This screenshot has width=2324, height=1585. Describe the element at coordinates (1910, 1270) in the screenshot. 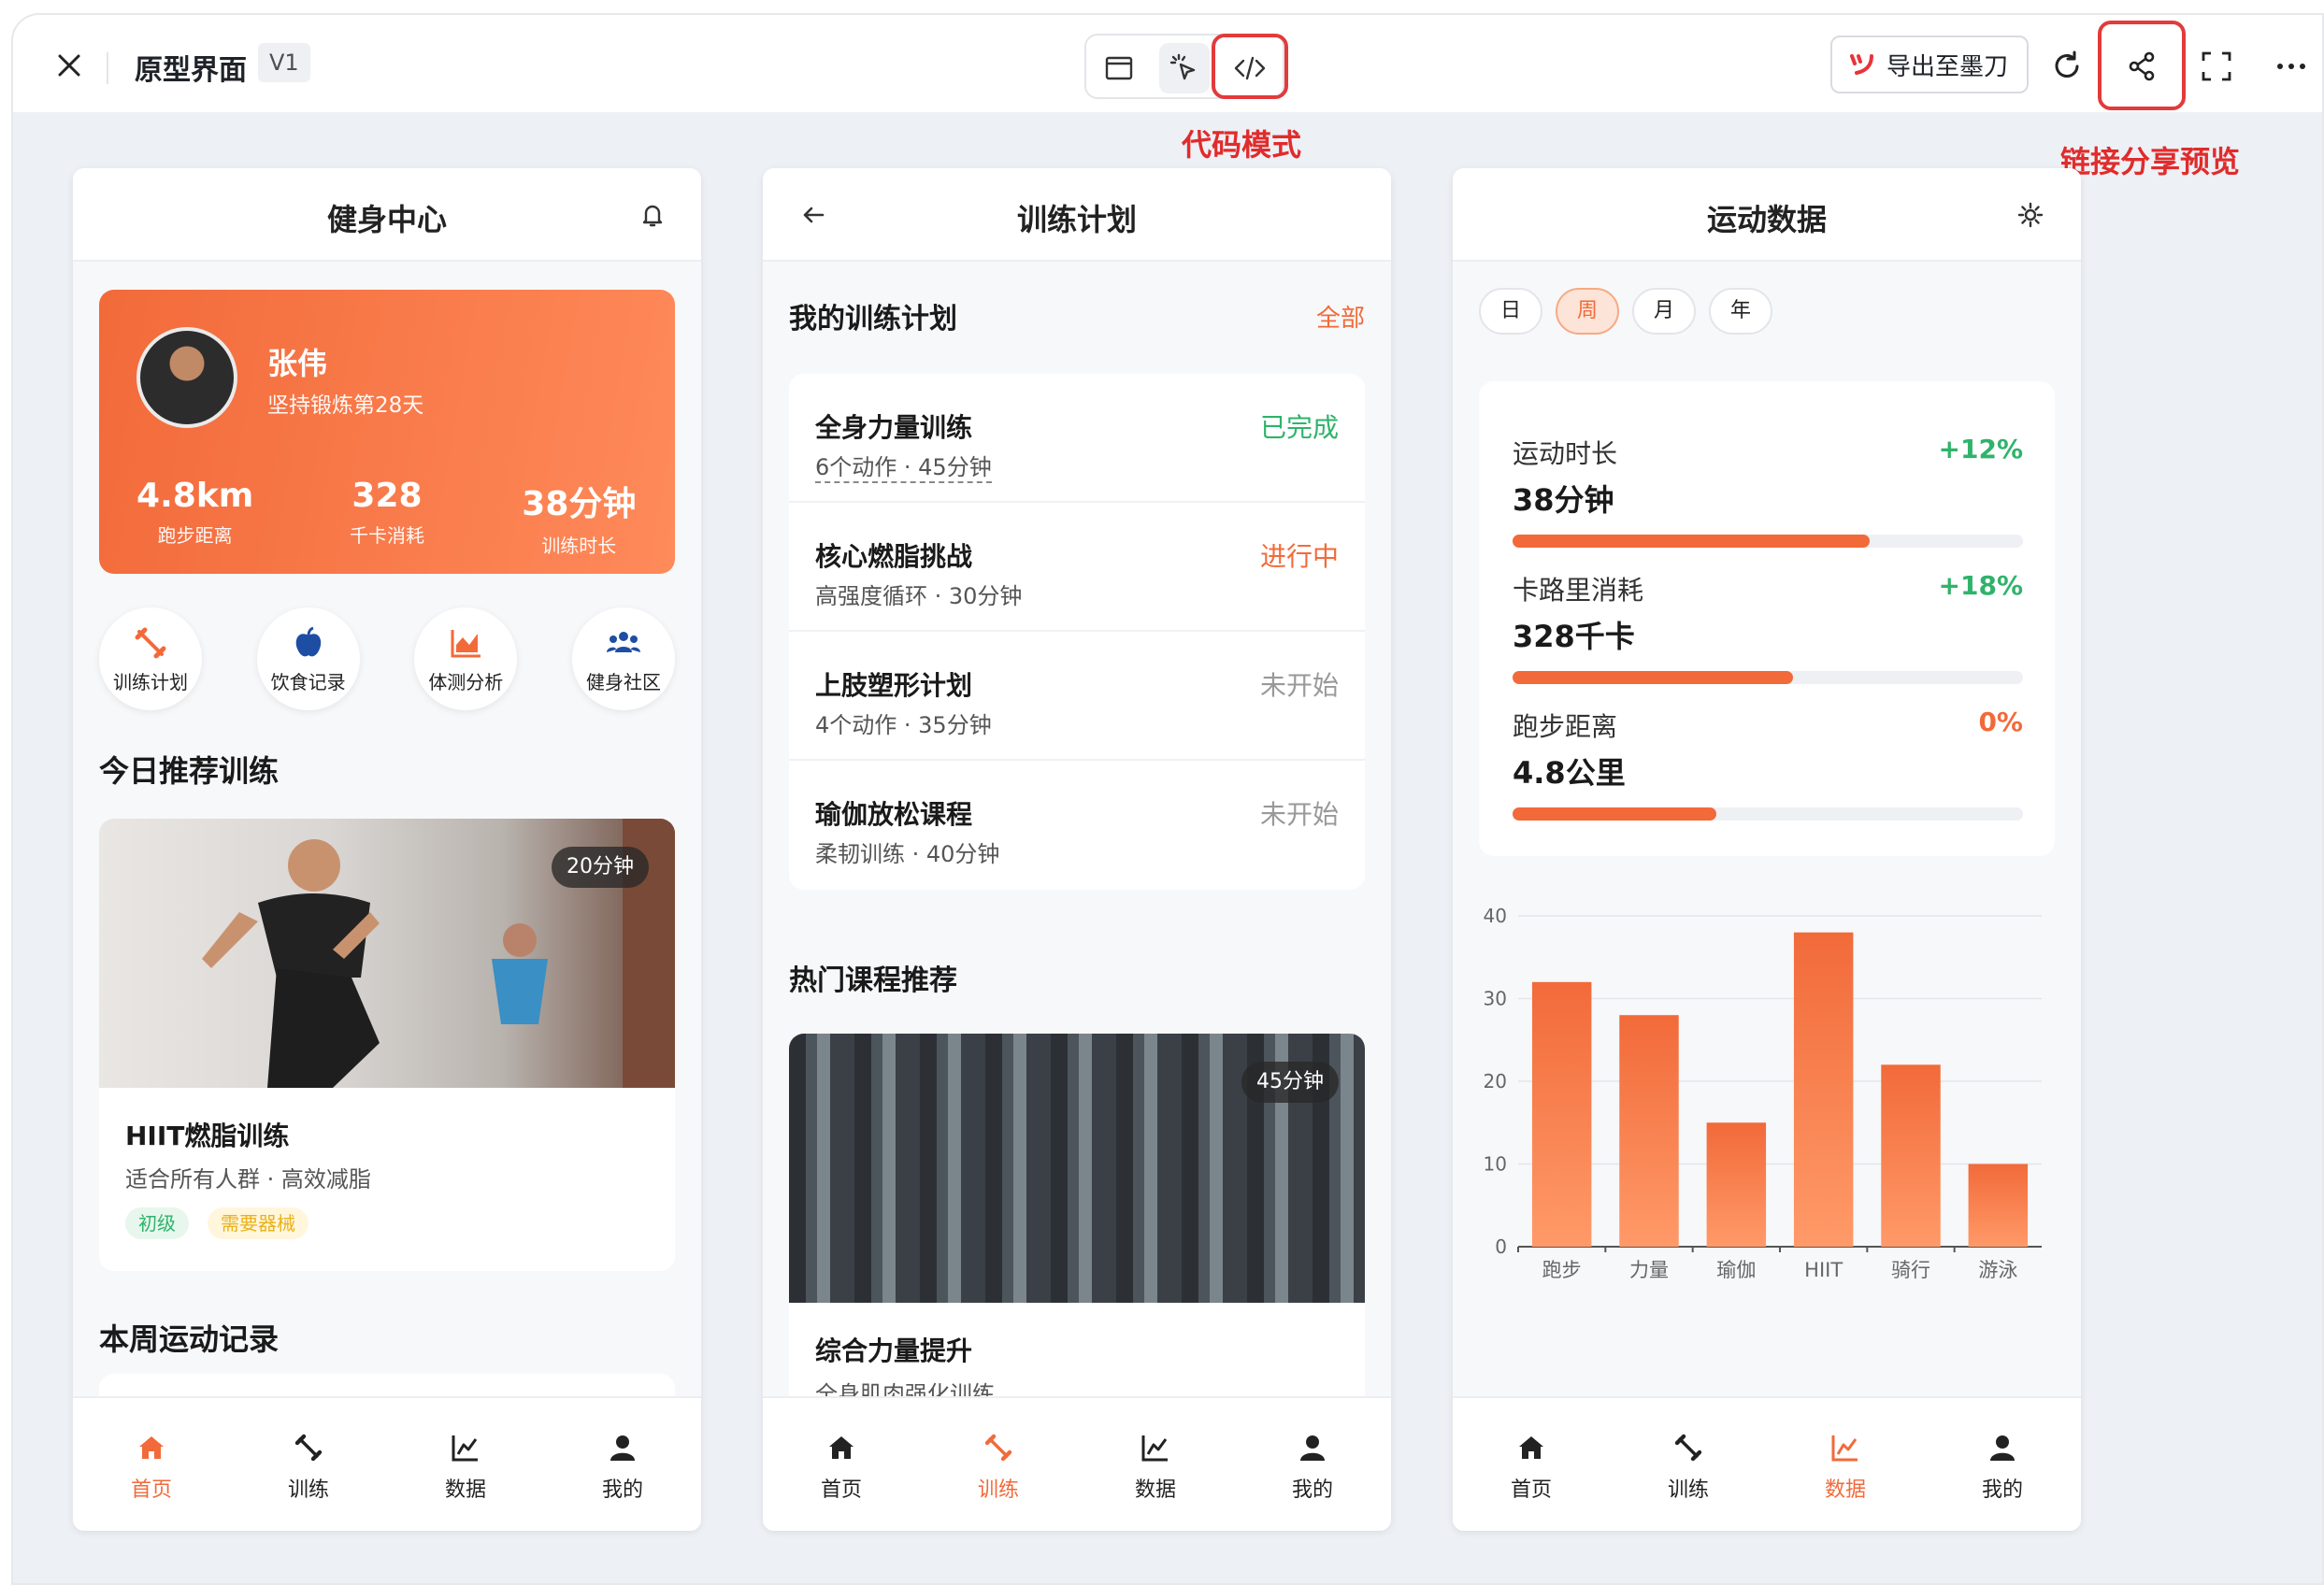

I see `x-tick-label: 骑行` at that location.